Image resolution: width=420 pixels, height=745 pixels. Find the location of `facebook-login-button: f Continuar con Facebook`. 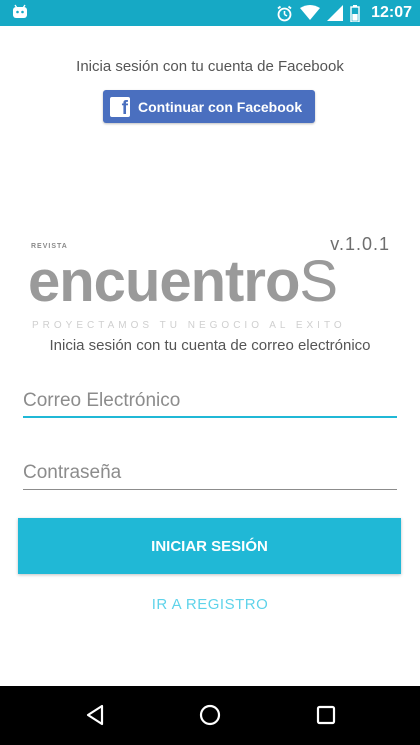

facebook-login-button: f Continuar con Facebook is located at coordinates (209, 106).